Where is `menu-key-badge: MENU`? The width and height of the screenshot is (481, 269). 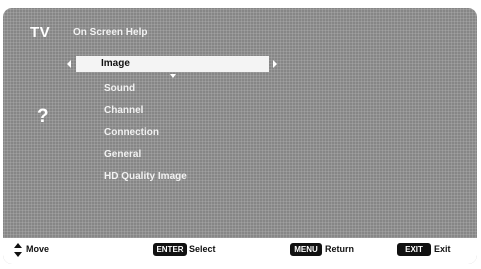 menu-key-badge: MENU is located at coordinates (306, 249).